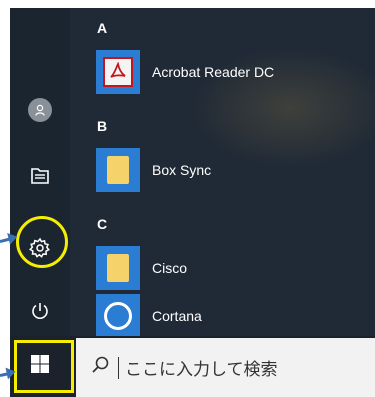  What do you see at coordinates (44, 366) in the screenshot?
I see `start-button-highlight-box` at bounding box center [44, 366].